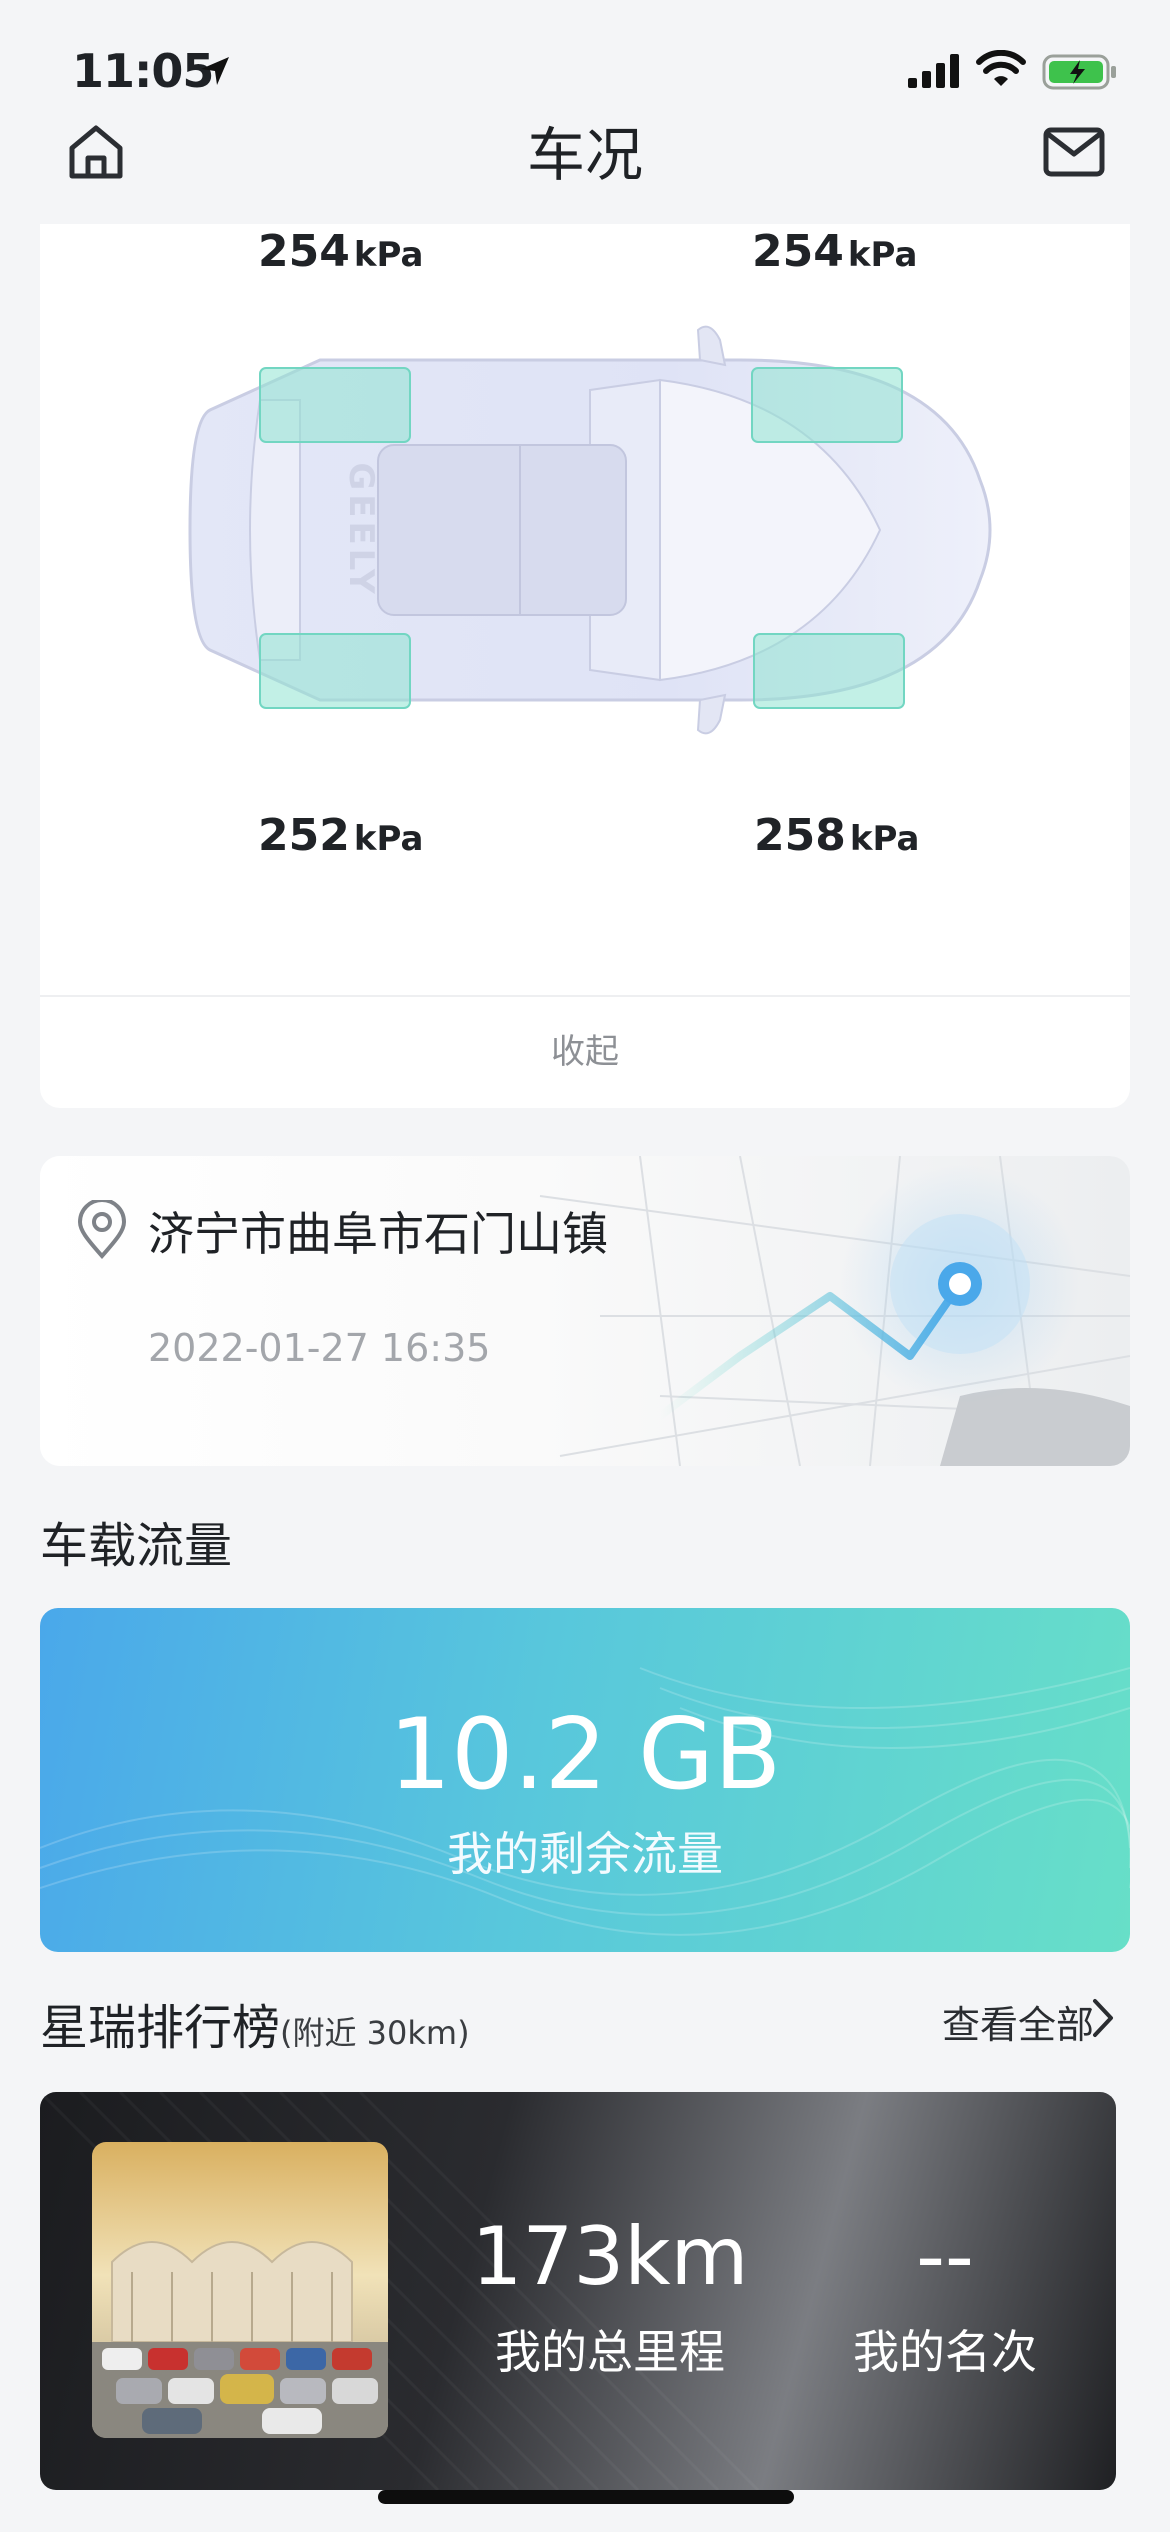 This screenshot has height=2532, width=1170. Describe the element at coordinates (585, 1755) in the screenshot. I see `data-remaining-value: 10.2 GB` at that location.